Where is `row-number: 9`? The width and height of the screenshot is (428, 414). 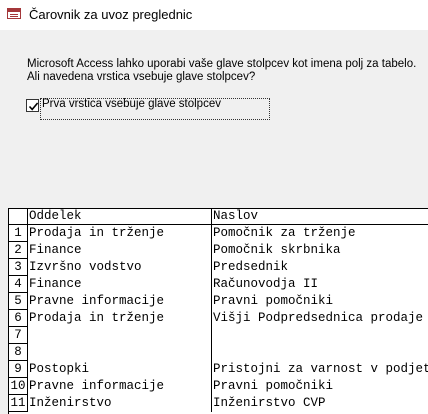
row-number: 9 is located at coordinates (18, 369).